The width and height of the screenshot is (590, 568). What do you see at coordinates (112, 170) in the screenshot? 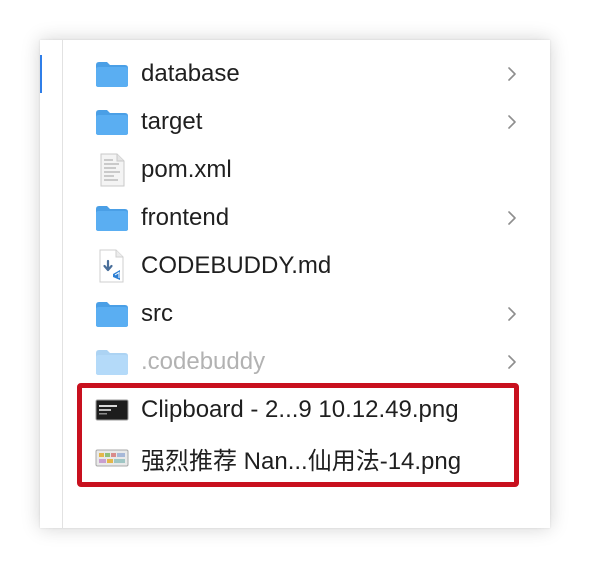
I see `xml-file-icon` at bounding box center [112, 170].